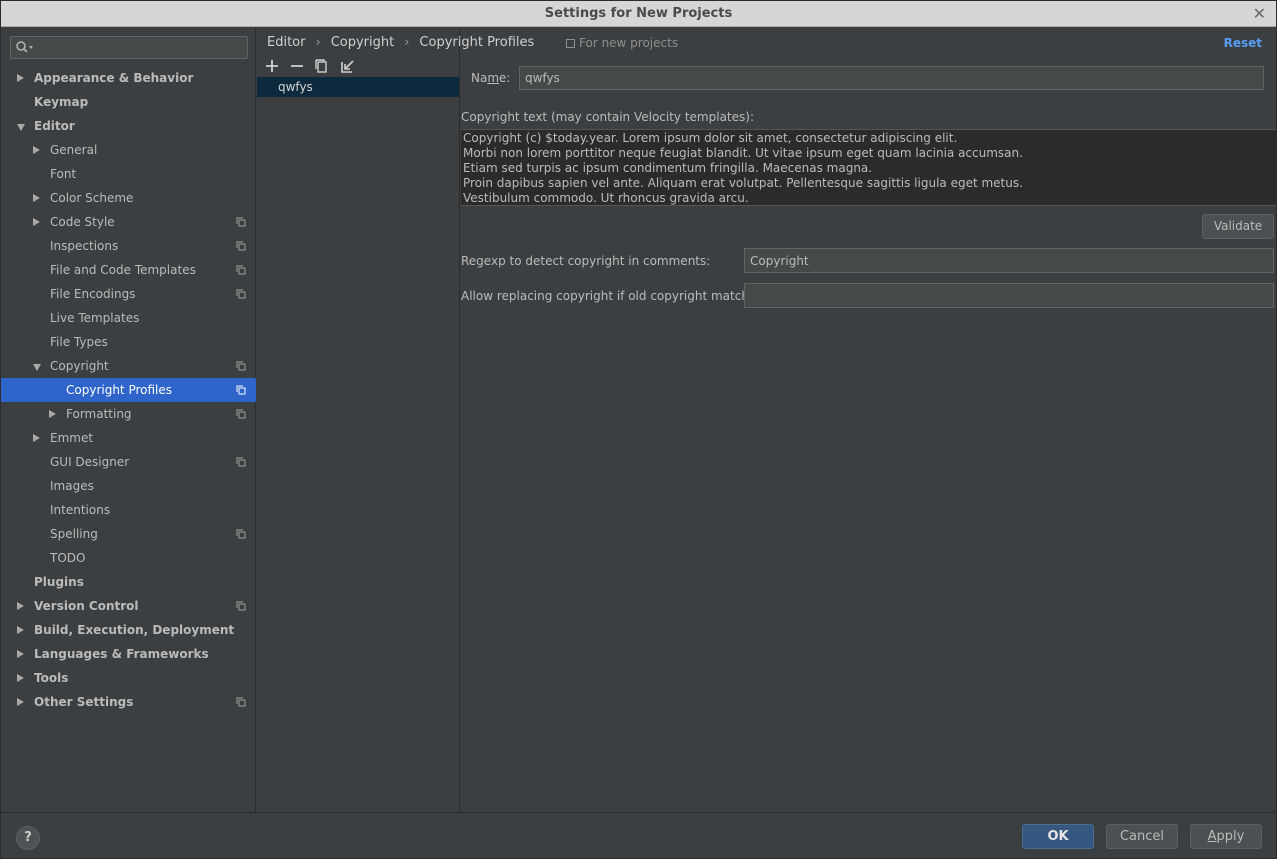 This screenshot has width=1277, height=859. What do you see at coordinates (1230, 836) in the screenshot?
I see `apply-label: pply` at bounding box center [1230, 836].